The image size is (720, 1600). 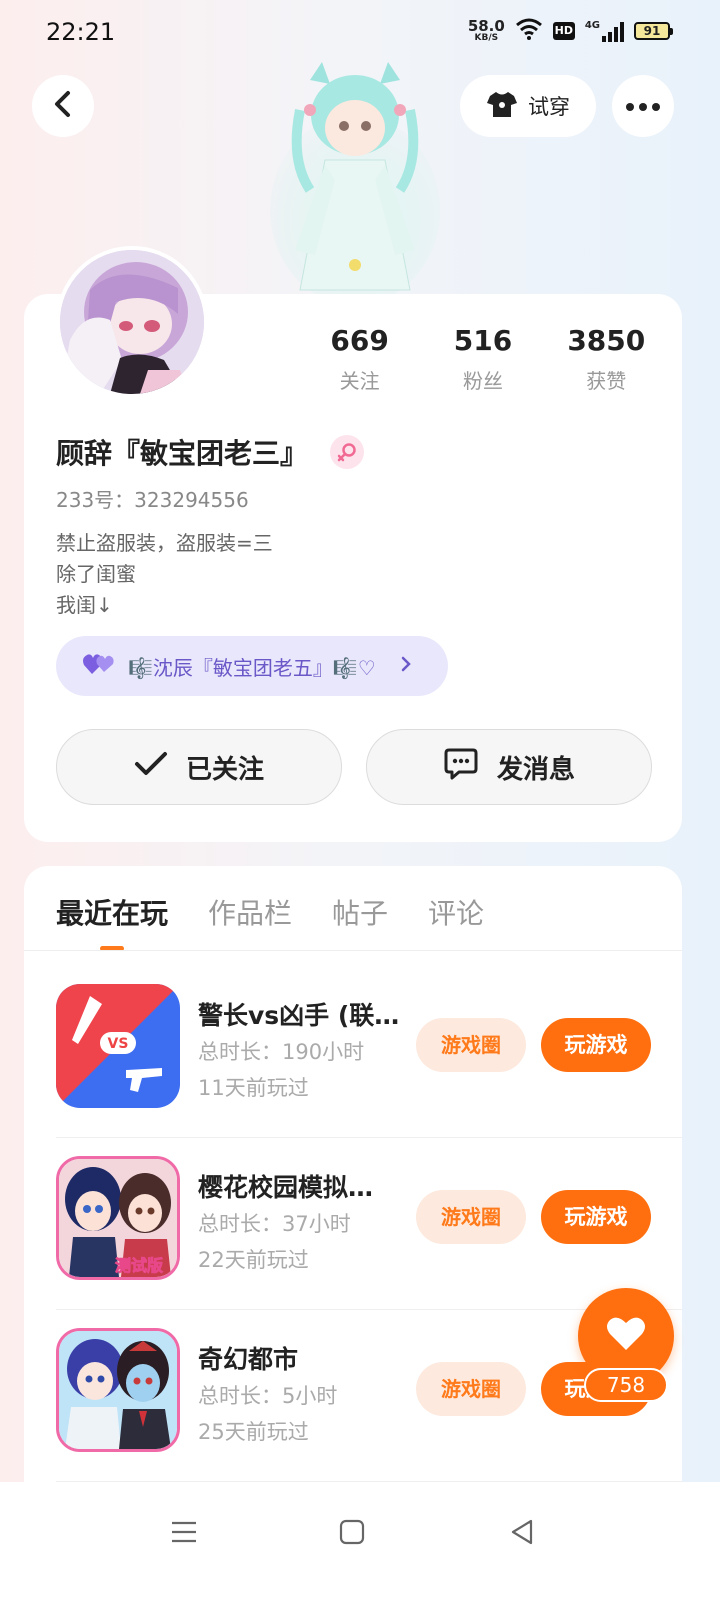 I want to click on stat-label: 获赞, so click(x=606, y=381).